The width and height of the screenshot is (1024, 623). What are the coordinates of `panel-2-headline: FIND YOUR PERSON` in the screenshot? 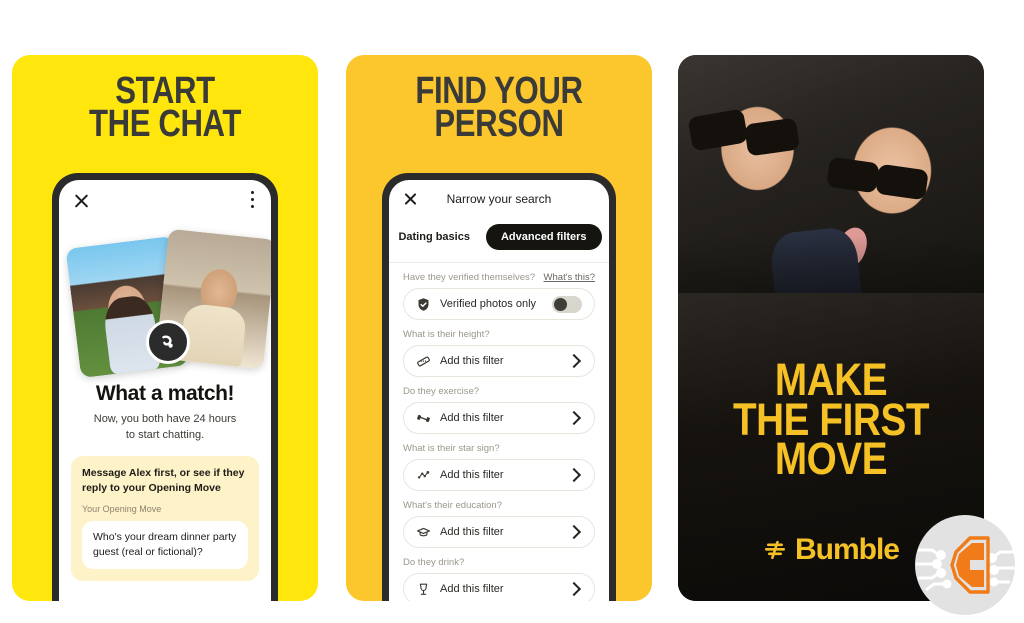 It's located at (499, 107).